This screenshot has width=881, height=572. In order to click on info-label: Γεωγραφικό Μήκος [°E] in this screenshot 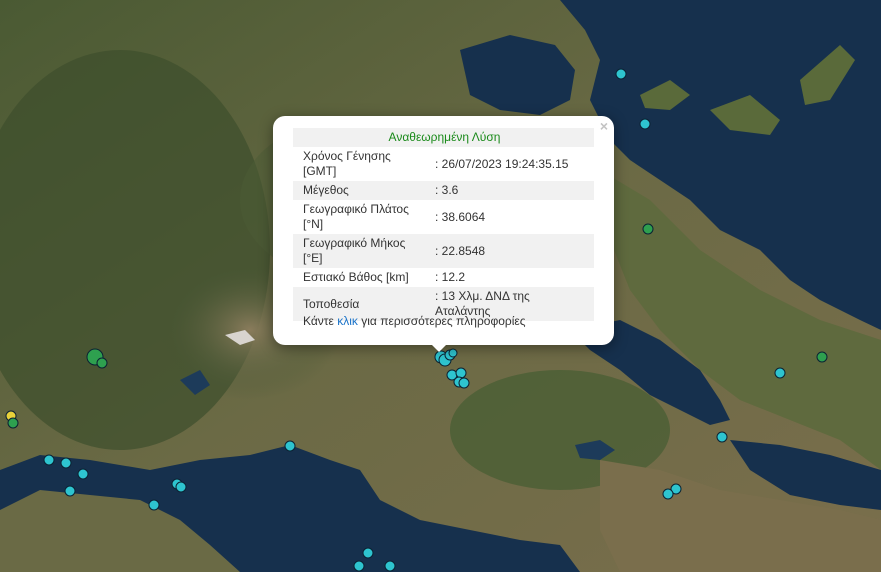, I will do `click(362, 251)`.